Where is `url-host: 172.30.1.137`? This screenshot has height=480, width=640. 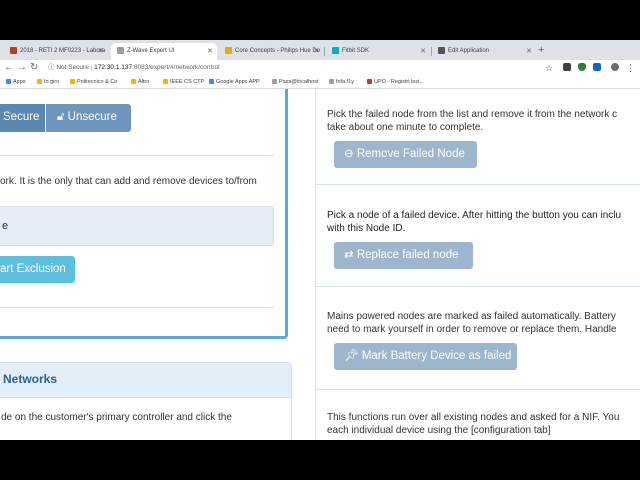 url-host: 172.30.1.137 is located at coordinates (113, 67).